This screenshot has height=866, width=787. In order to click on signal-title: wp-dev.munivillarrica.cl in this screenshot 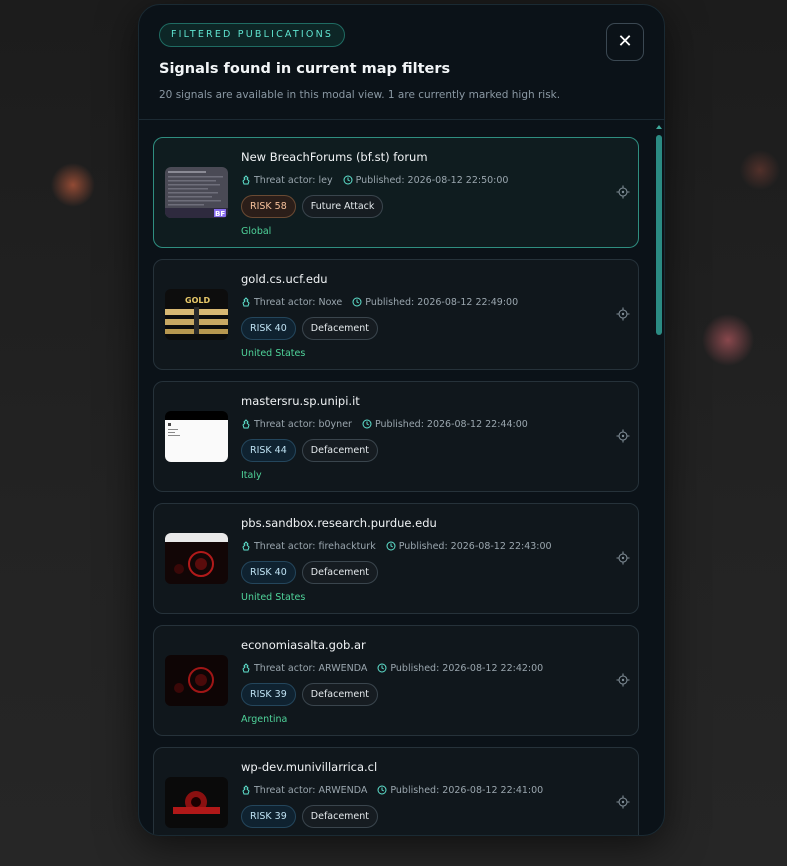, I will do `click(309, 767)`.